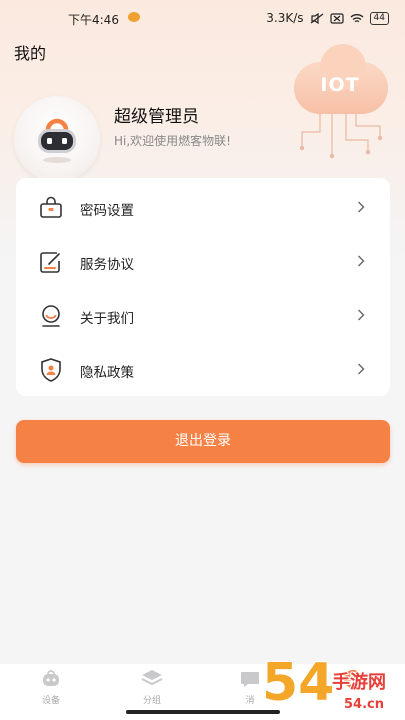  Describe the element at coordinates (51, 316) in the screenshot. I see `info-icon` at that location.